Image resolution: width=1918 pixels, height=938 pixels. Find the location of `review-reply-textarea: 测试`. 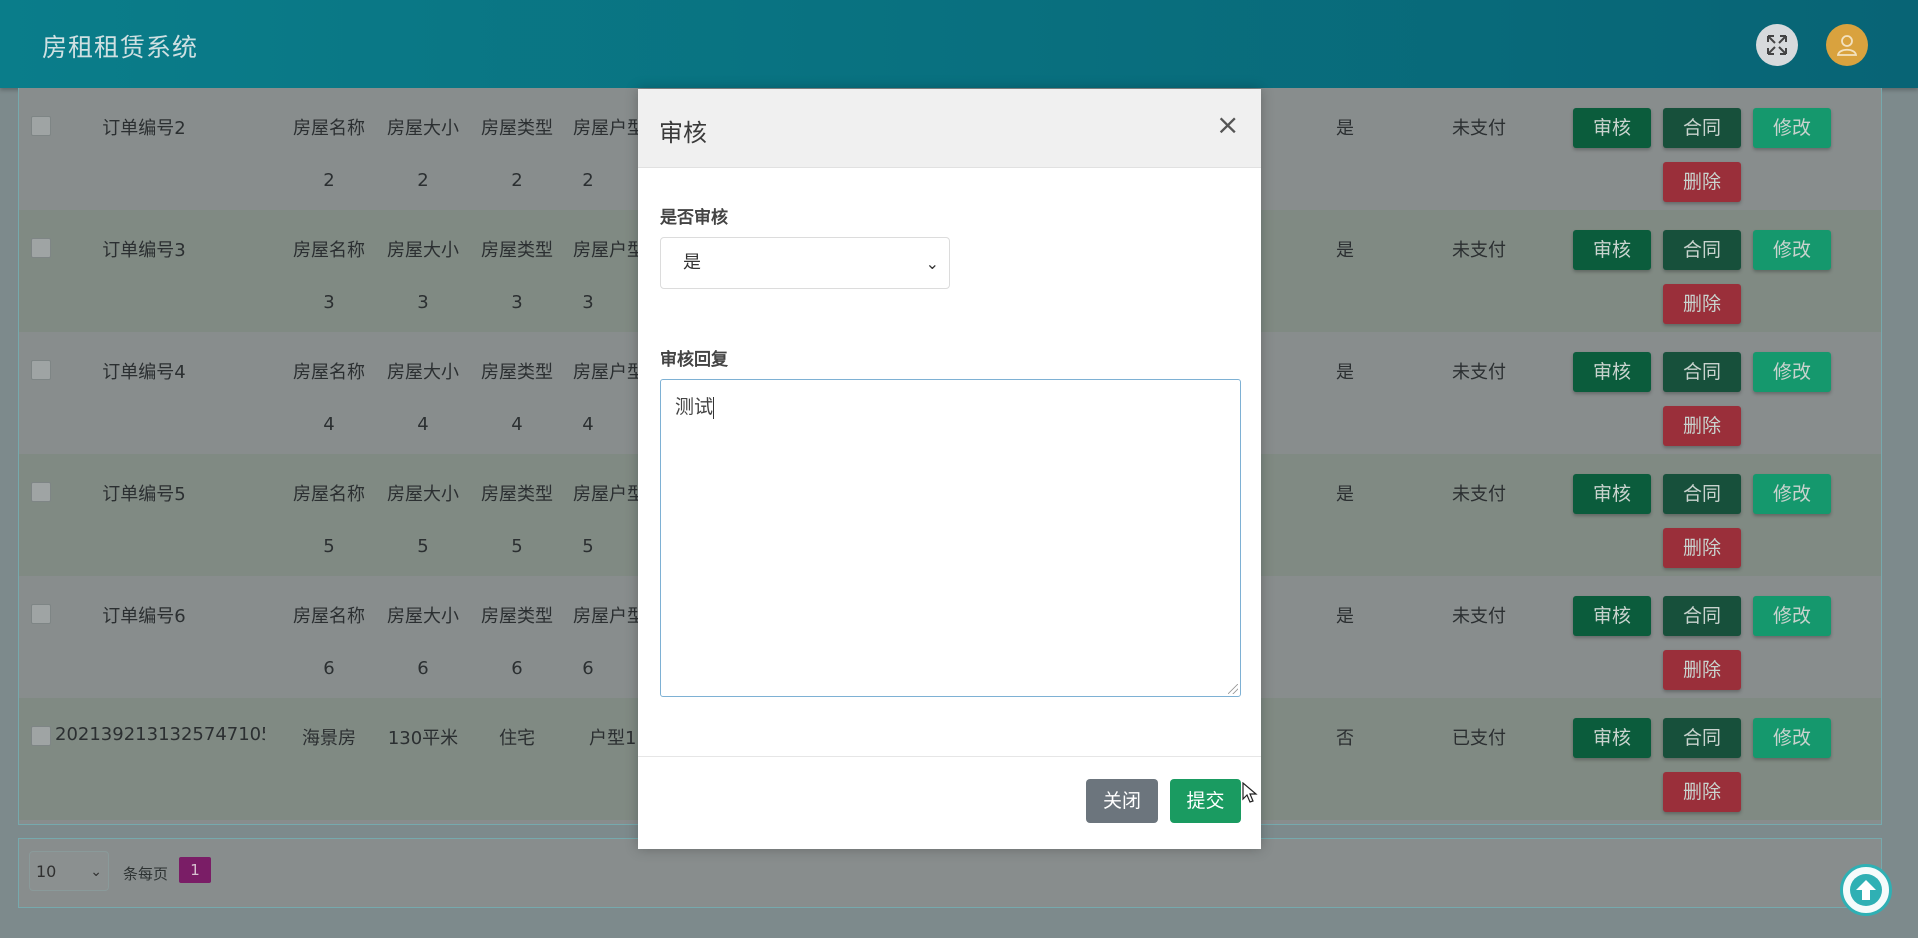

review-reply-textarea: 测试 is located at coordinates (950, 538).